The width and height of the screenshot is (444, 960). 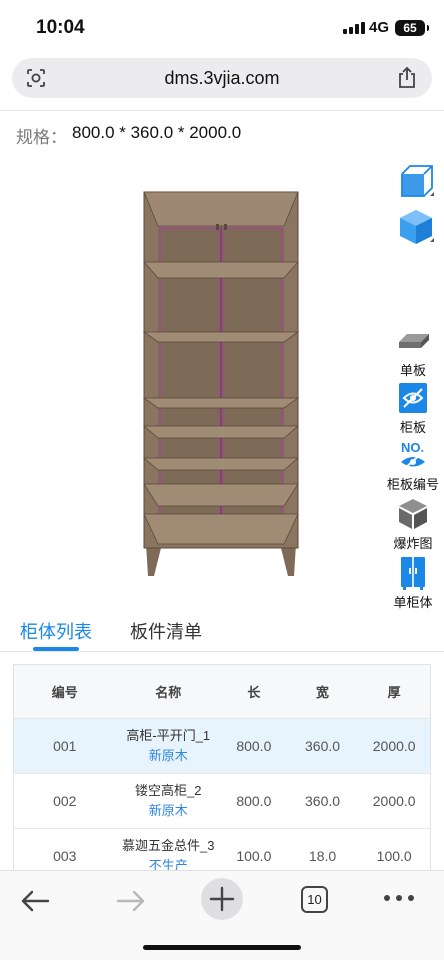 What do you see at coordinates (412, 427) in the screenshot?
I see `tool-label-cabinet-board: 柜板` at bounding box center [412, 427].